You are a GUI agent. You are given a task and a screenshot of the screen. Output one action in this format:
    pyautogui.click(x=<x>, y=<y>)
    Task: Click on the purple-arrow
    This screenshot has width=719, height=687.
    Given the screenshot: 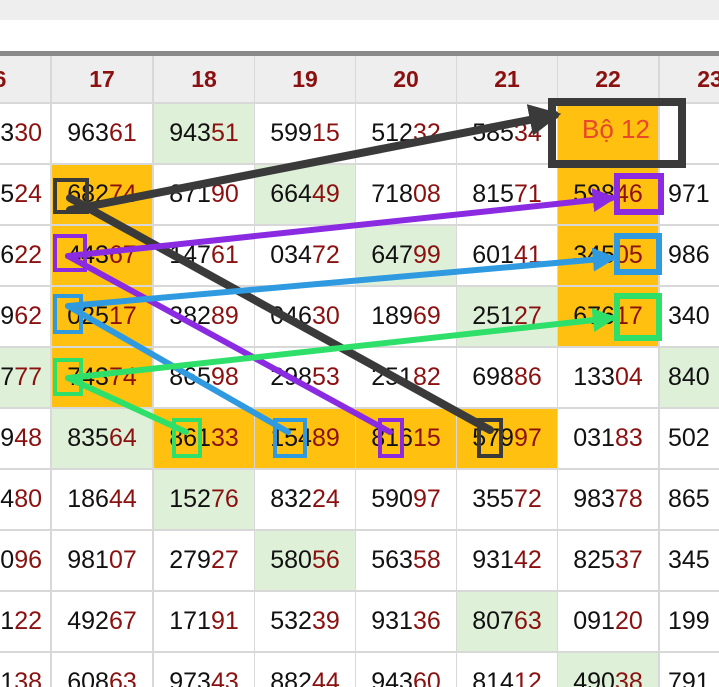 What is the action you would take?
    pyautogui.click(x=341, y=223)
    